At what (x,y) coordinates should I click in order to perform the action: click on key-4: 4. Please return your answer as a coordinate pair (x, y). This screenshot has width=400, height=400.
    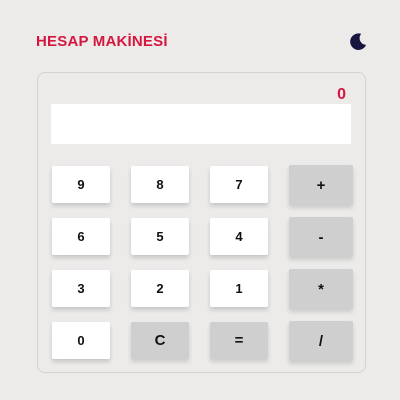
    Looking at the image, I should click on (239, 236).